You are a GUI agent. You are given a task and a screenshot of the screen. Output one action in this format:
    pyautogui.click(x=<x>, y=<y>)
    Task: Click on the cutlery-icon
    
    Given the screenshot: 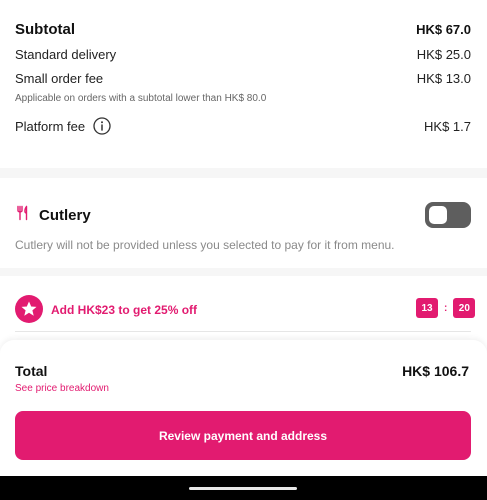 What is the action you would take?
    pyautogui.click(x=23, y=215)
    